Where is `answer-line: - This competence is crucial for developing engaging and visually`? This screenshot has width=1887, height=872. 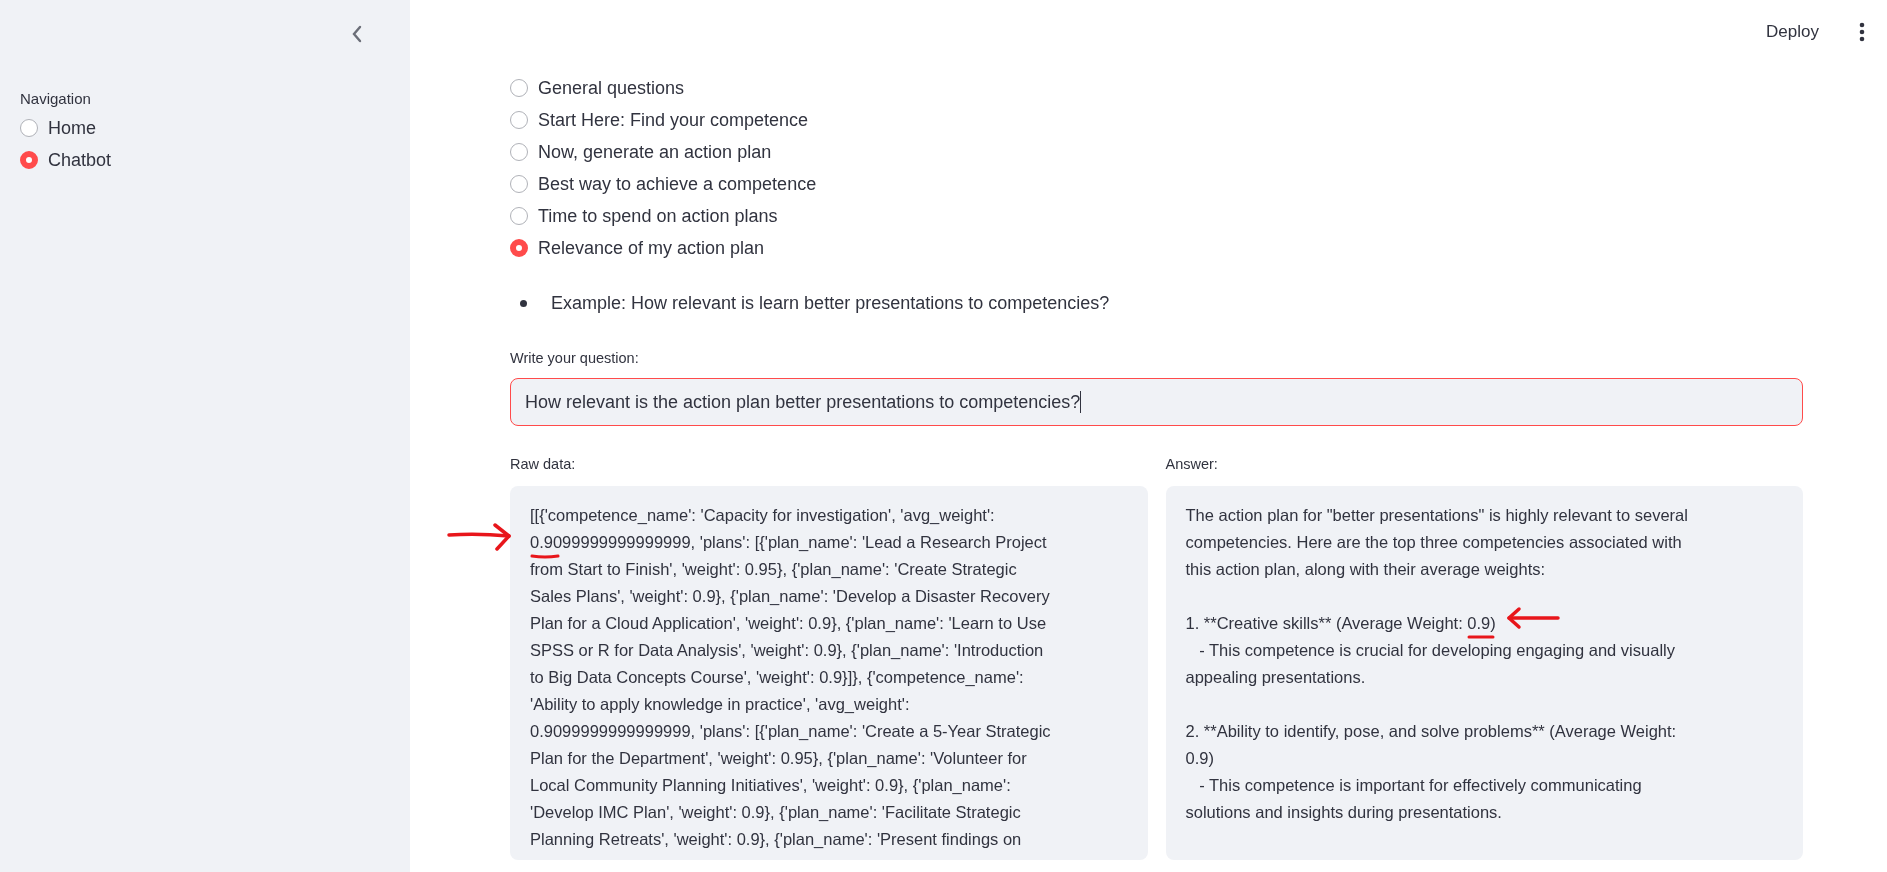
answer-line: - This competence is crucial for developing engaging and visually is located at coordinates (1436, 650).